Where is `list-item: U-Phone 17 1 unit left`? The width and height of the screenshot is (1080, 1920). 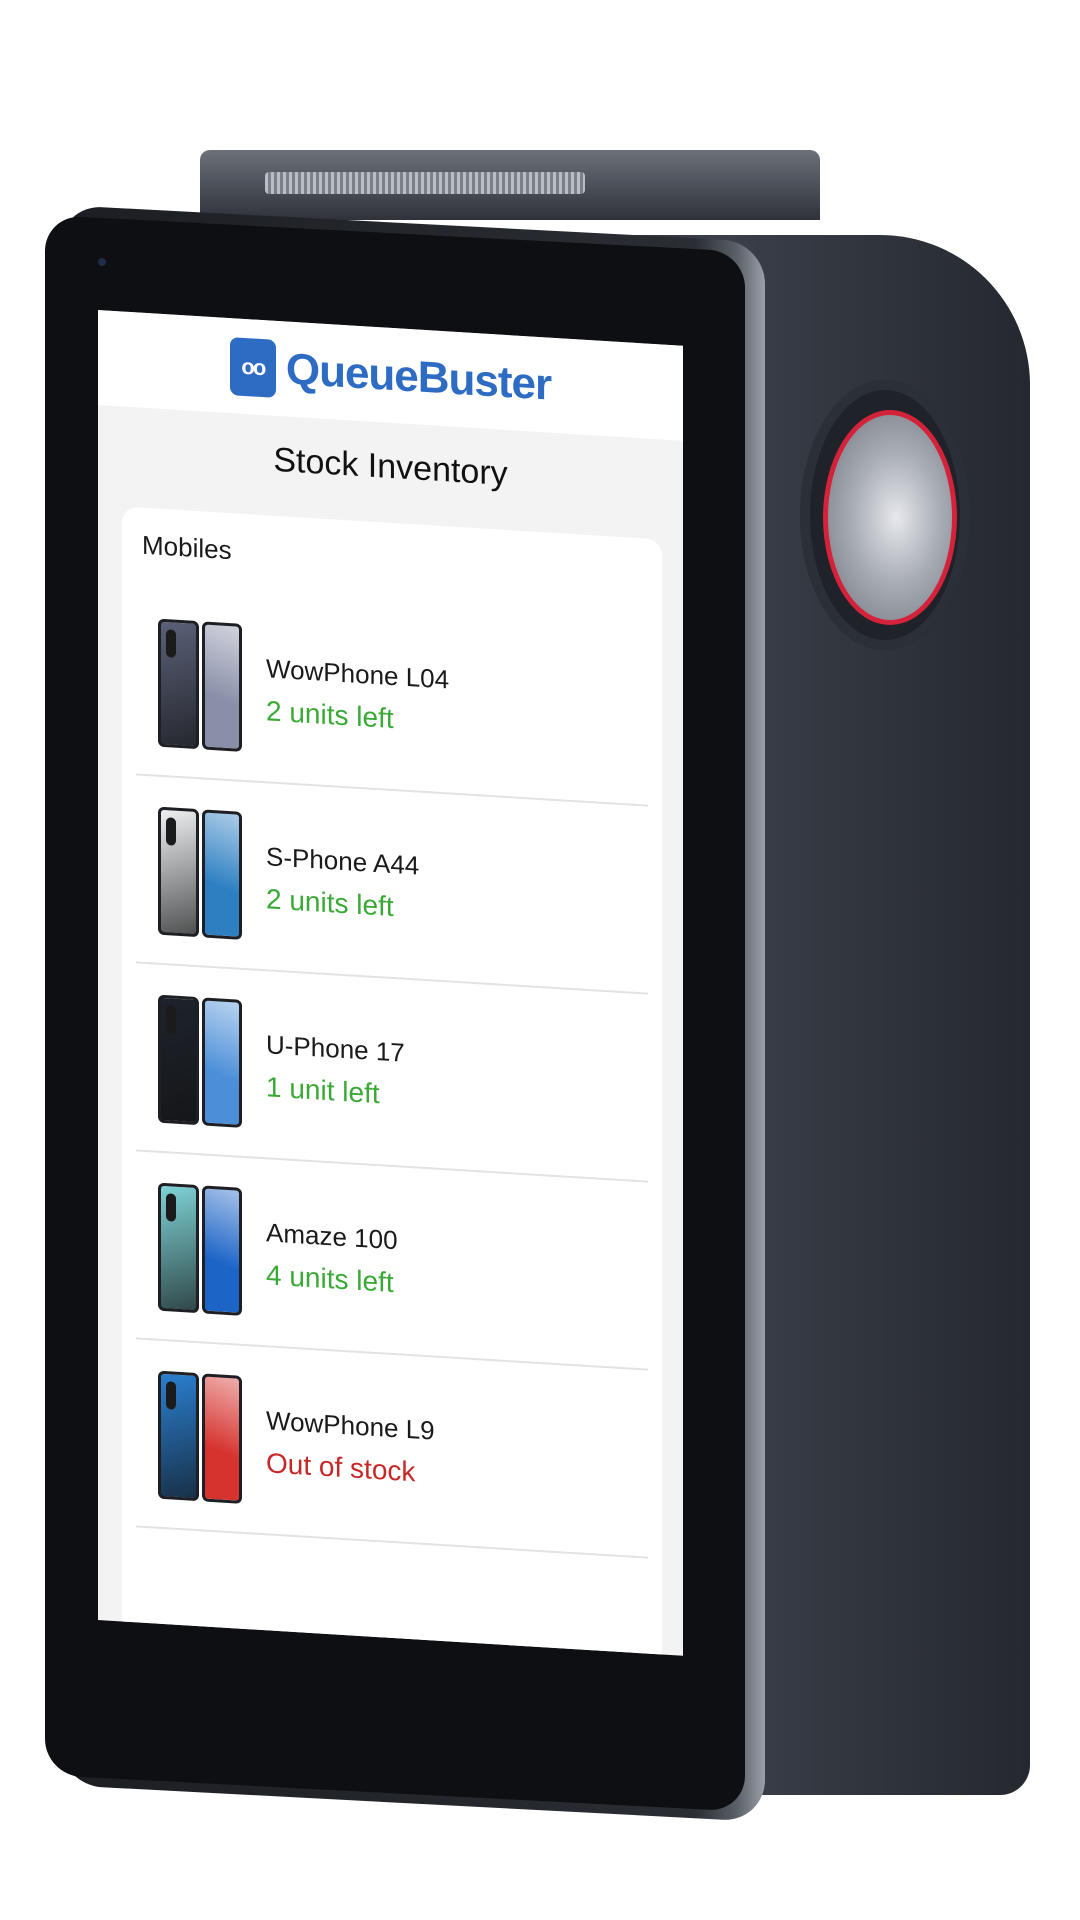
list-item: U-Phone 17 1 unit left is located at coordinates (392, 1073).